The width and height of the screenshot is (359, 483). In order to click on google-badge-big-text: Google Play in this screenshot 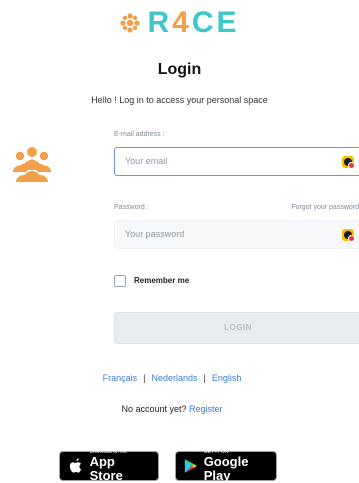, I will do `click(226, 468)`.